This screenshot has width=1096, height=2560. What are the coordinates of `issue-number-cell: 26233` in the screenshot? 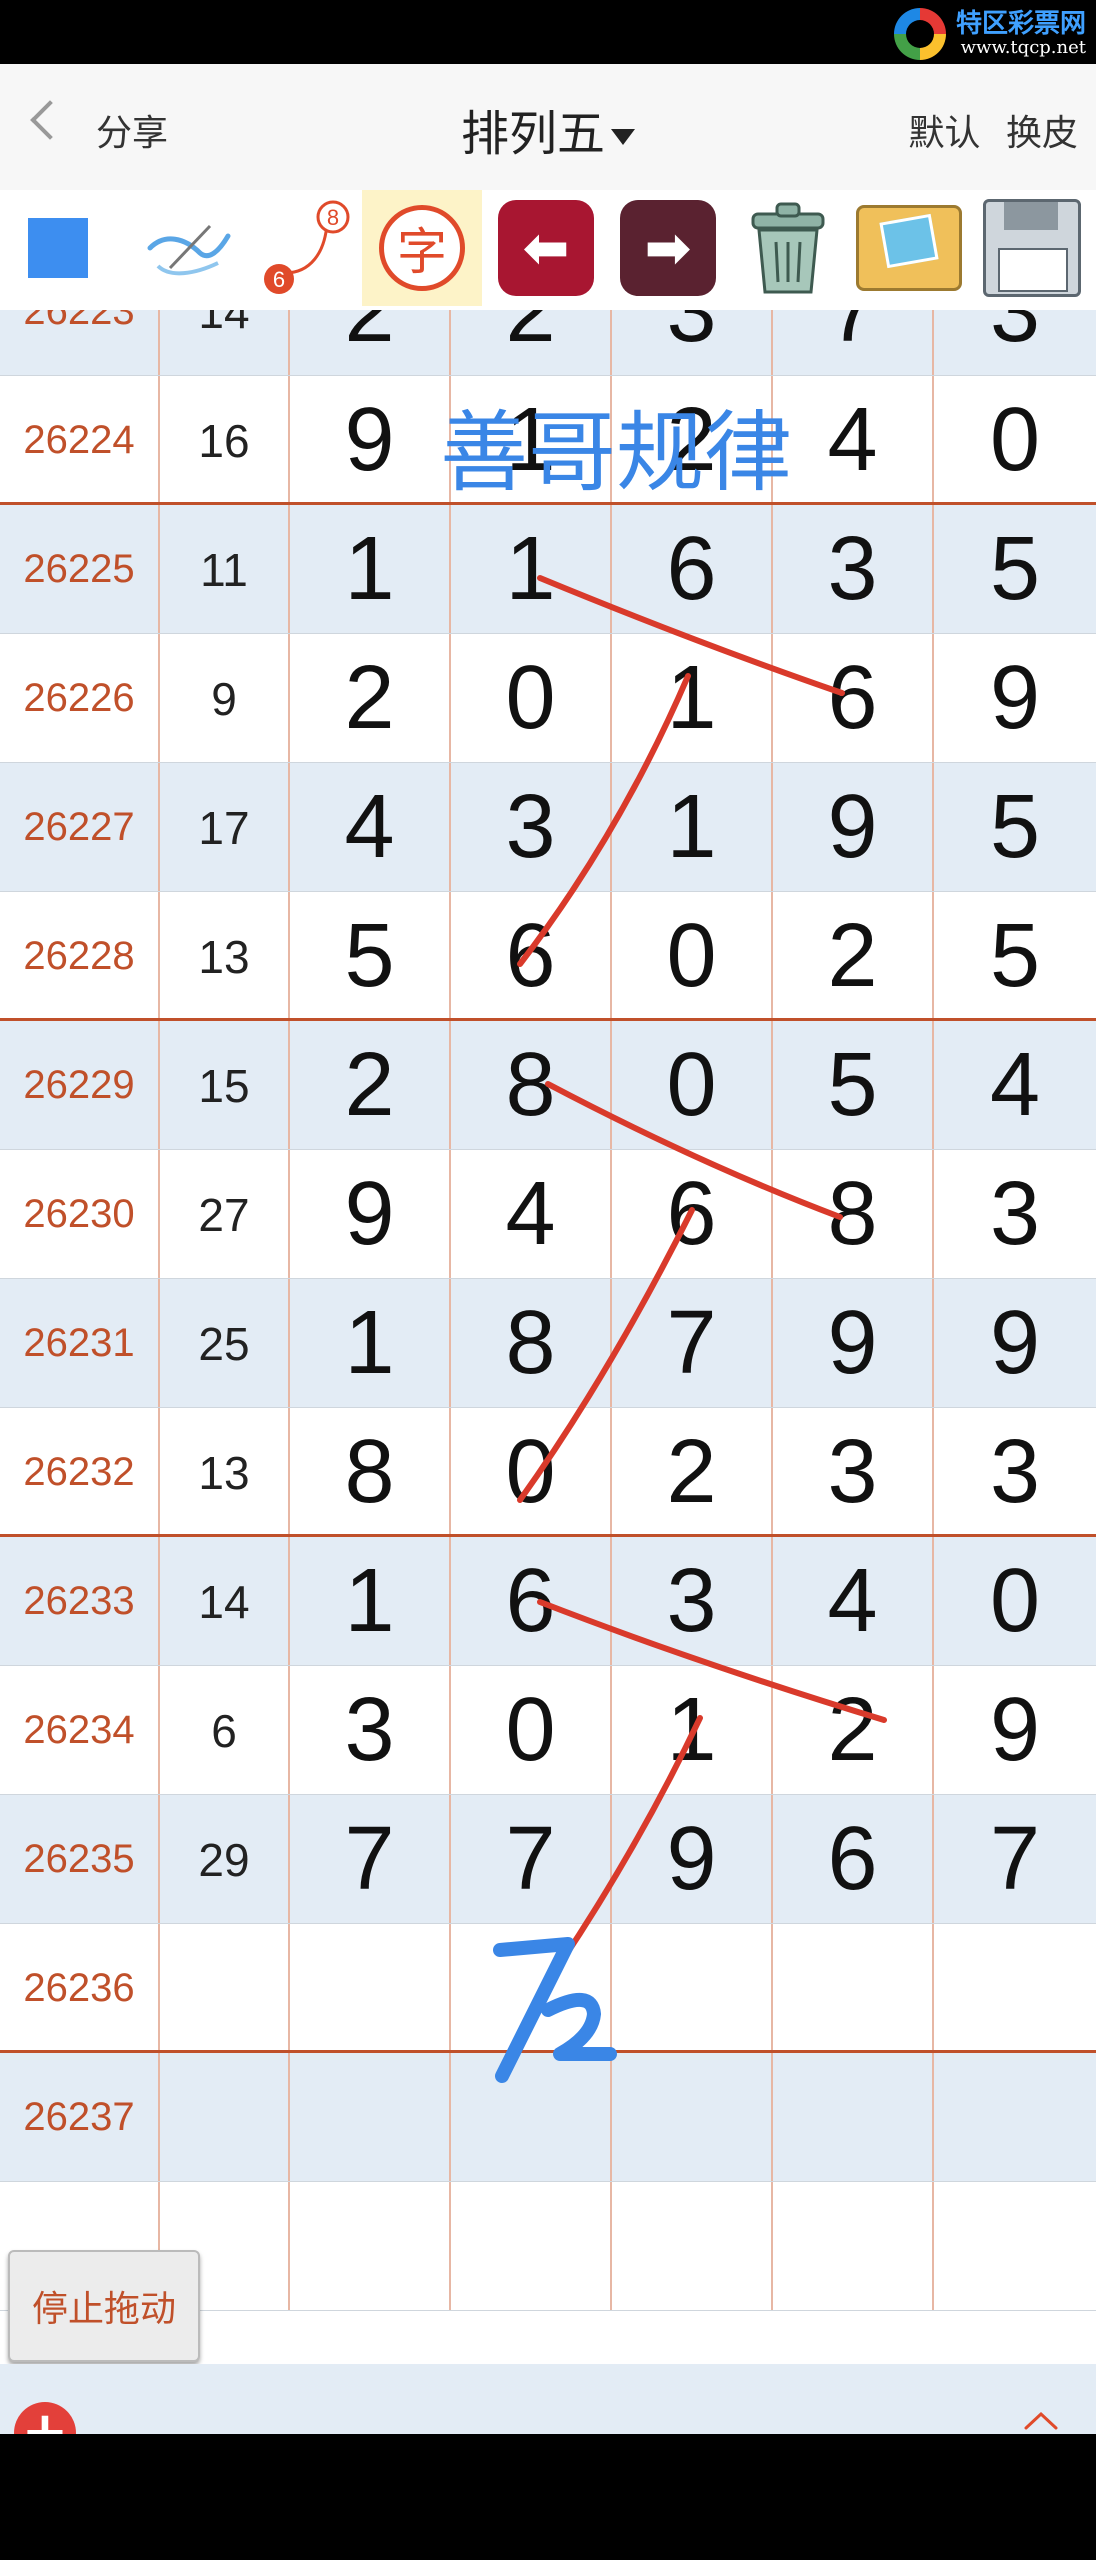 It's located at (80, 1601).